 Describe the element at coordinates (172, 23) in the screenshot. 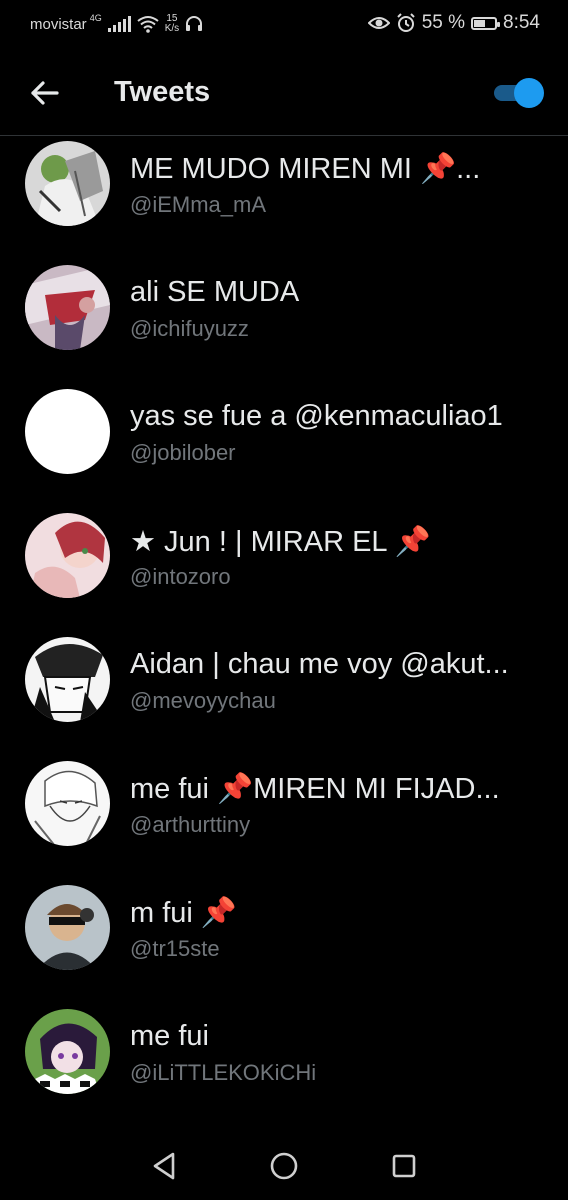

I see `network-speed: 15 K/s` at that location.